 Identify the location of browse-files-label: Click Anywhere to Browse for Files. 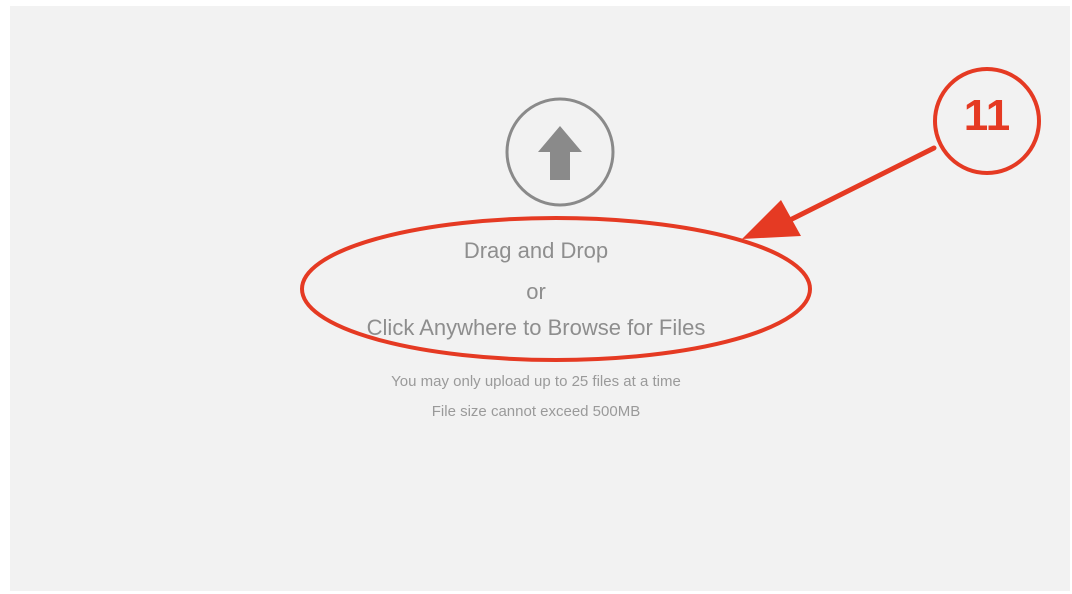
(536, 328).